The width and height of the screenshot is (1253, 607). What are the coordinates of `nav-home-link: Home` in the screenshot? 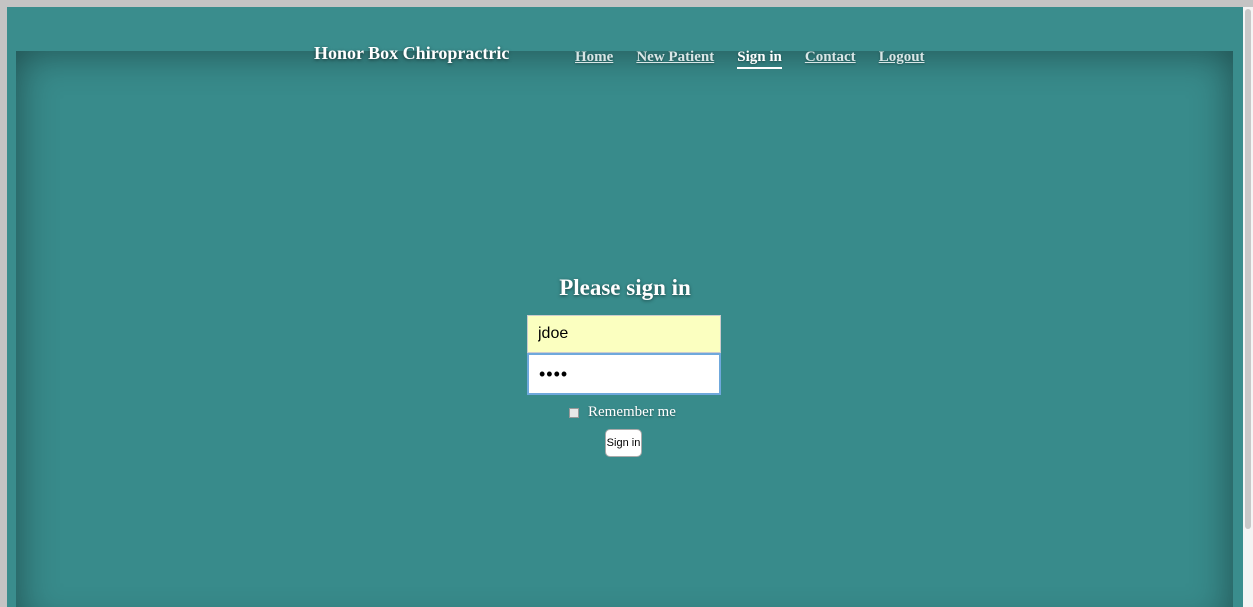 It's located at (594, 59).